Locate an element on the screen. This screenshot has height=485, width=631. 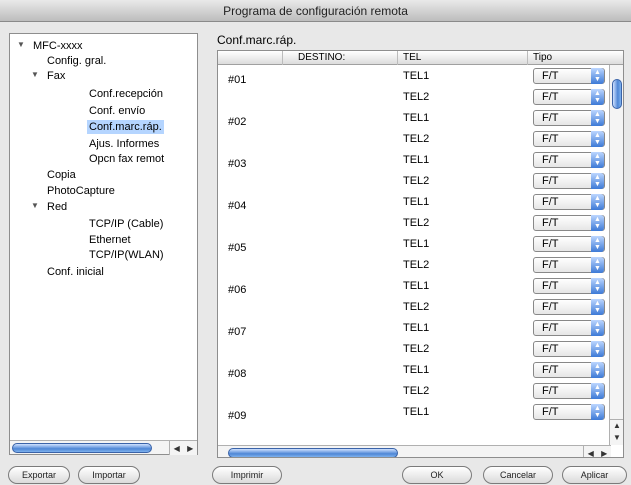
tree-item-photocapture: PhotoCapture is located at coordinates (81, 191).